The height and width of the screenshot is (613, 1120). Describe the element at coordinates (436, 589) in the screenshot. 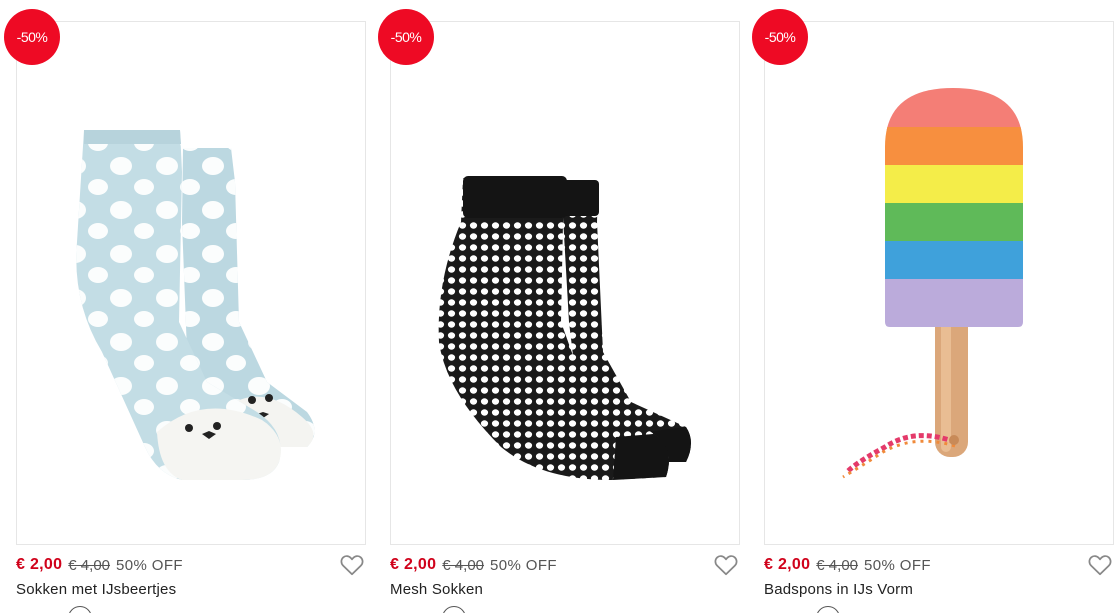

I see `product-name: Mesh Sokken` at that location.